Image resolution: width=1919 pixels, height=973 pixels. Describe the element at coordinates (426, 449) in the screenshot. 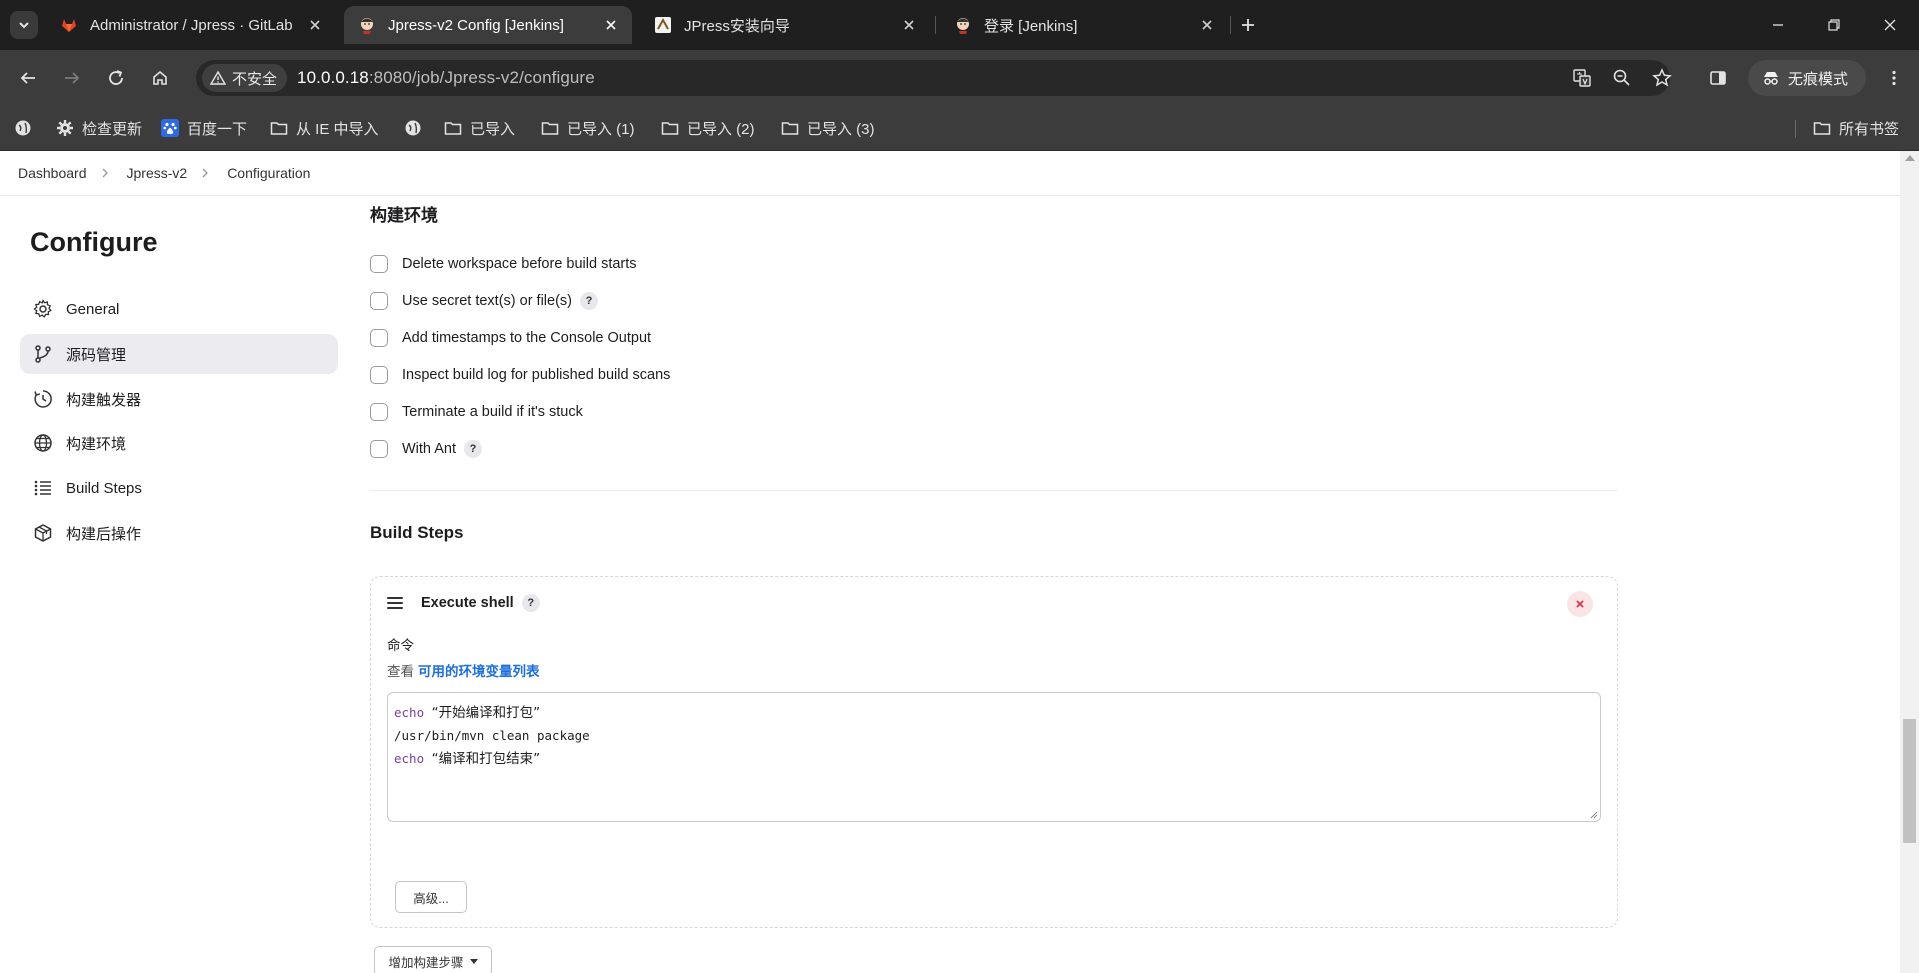

I see `option-with-ant: With Ant ?` at that location.